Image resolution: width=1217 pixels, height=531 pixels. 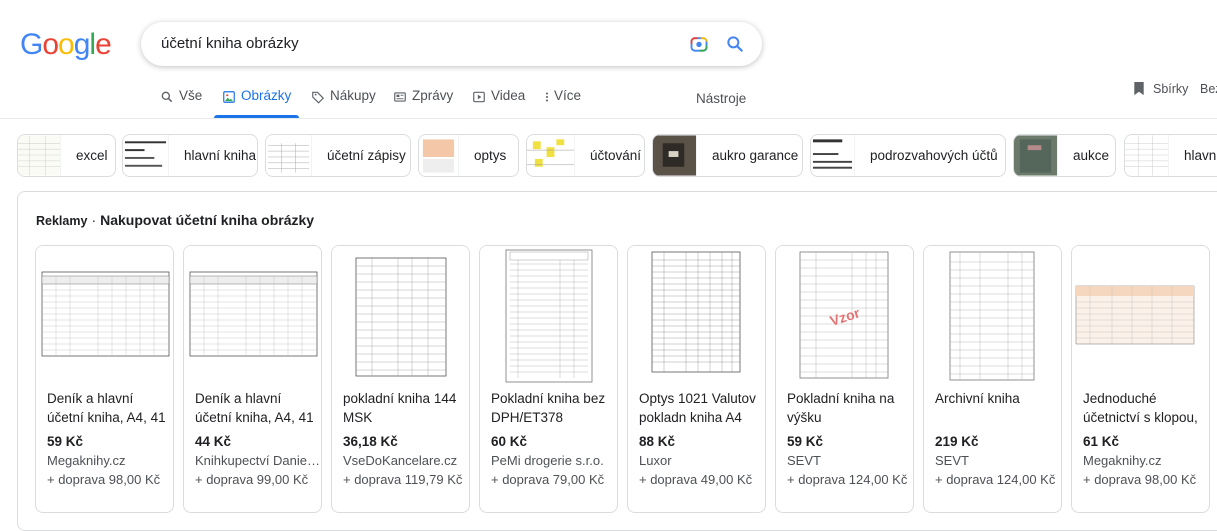 I want to click on product-price: 36,18 Kč, so click(x=370, y=441).